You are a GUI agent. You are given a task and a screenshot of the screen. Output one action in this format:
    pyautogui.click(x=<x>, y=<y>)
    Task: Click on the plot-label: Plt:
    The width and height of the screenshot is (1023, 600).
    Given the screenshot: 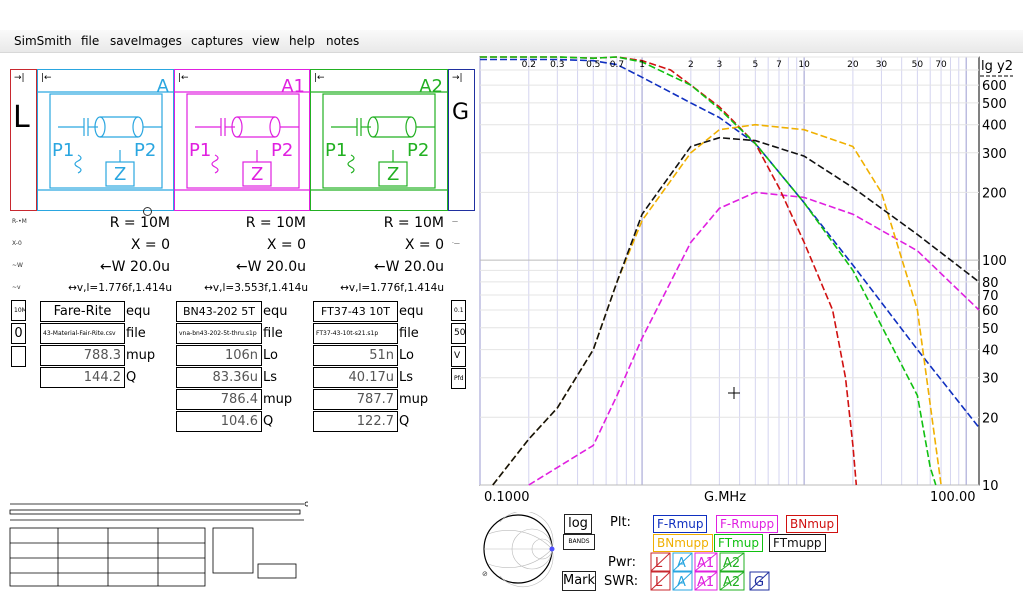 What is the action you would take?
    pyautogui.click(x=620, y=522)
    